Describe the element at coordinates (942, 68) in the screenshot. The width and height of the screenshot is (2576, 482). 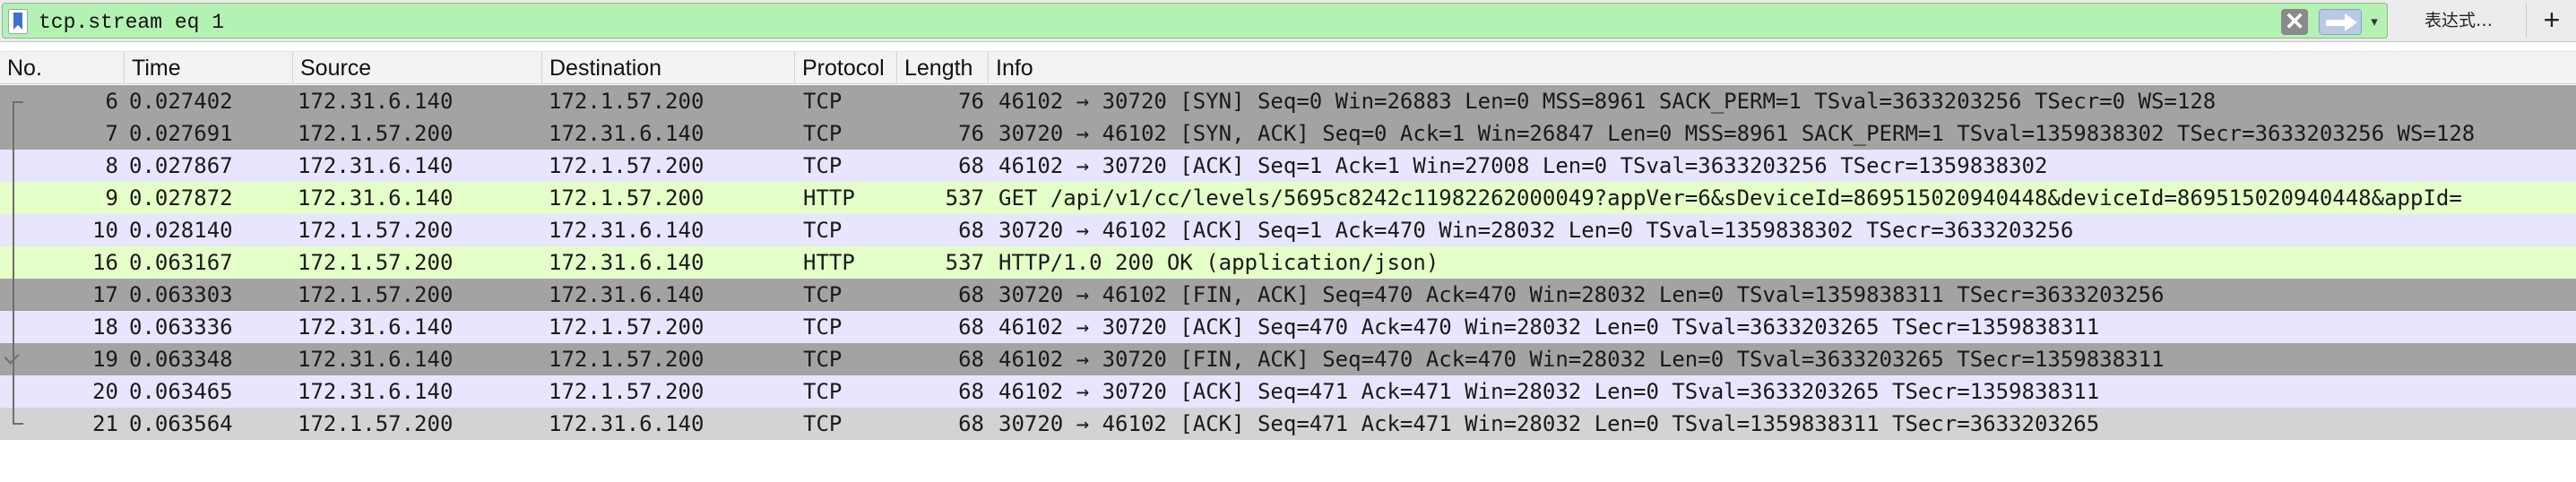
I see `column-header-length: Length` at that location.